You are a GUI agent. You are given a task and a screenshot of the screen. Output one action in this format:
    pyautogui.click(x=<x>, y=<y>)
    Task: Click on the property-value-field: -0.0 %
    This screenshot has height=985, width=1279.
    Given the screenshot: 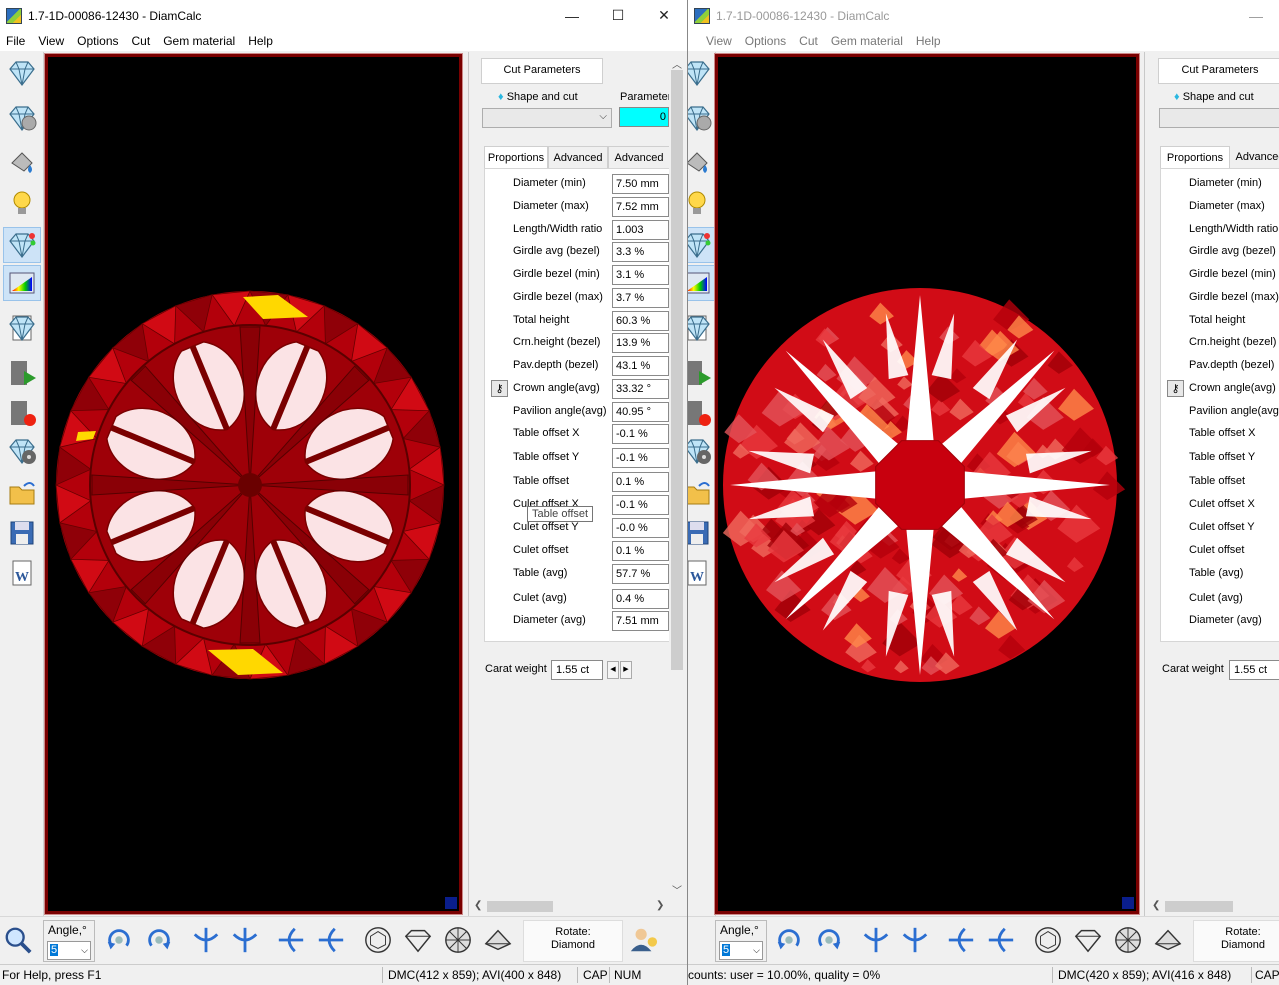 What is the action you would take?
    pyautogui.click(x=640, y=528)
    